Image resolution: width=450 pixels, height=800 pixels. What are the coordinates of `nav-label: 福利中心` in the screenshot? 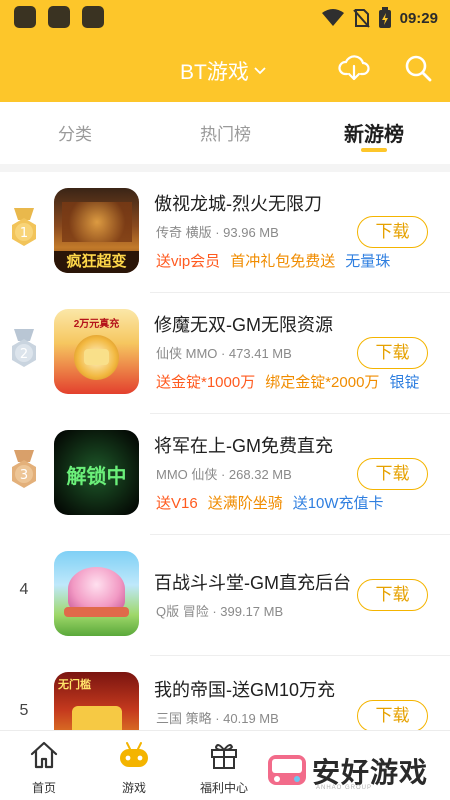 It's located at (223, 788).